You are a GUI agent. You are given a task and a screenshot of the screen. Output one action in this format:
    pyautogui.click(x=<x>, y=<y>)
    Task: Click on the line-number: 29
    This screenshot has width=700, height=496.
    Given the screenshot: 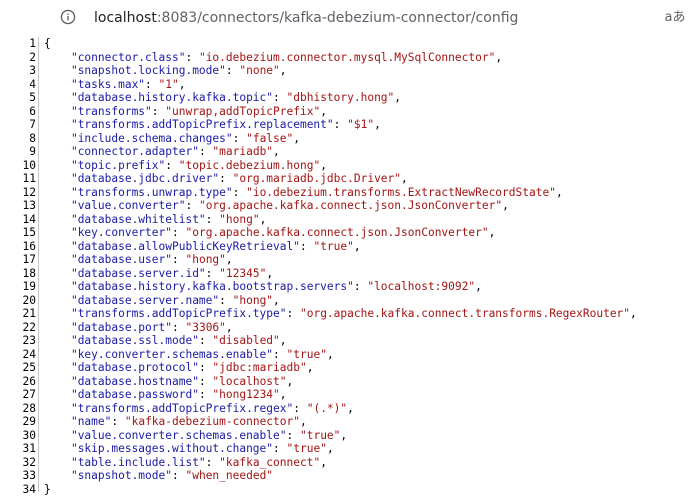 What is the action you would take?
    pyautogui.click(x=18, y=422)
    